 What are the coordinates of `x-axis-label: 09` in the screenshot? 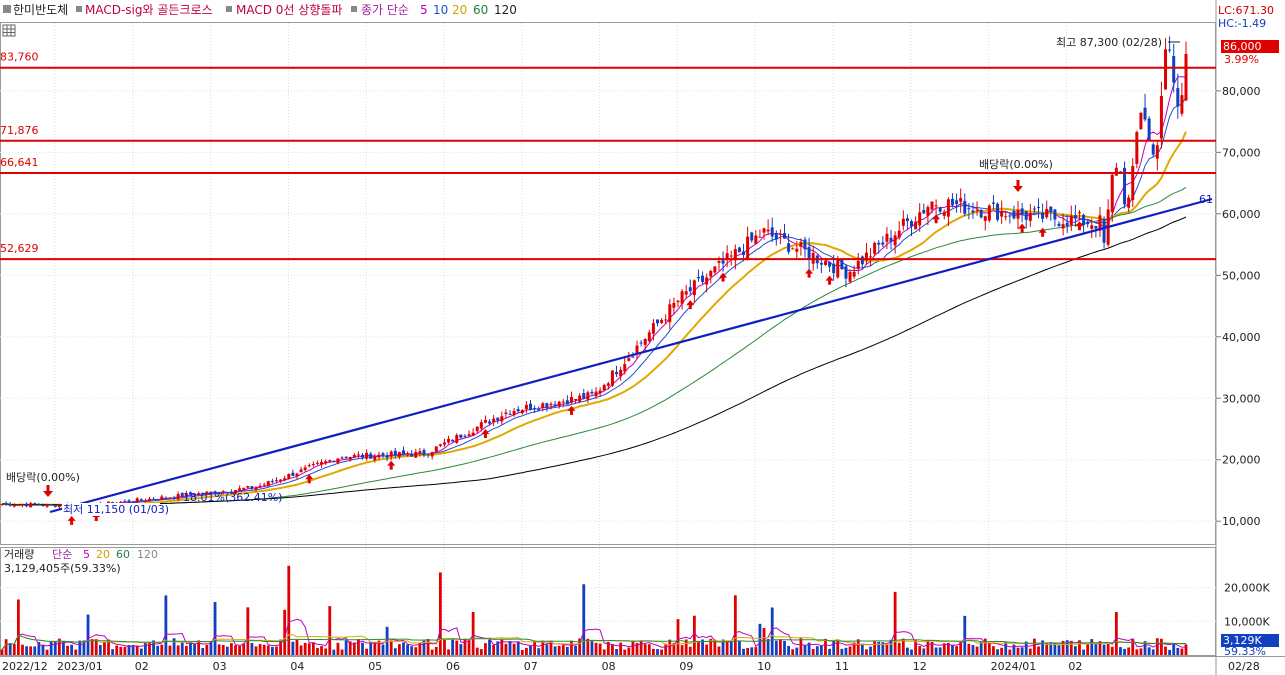 It's located at (686, 666).